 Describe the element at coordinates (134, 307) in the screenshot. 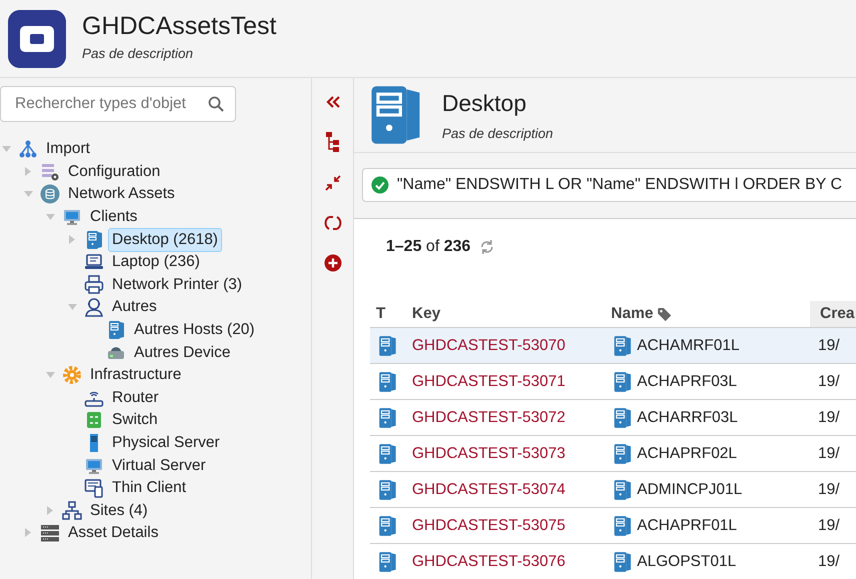

I see `tree-item: Autres` at that location.